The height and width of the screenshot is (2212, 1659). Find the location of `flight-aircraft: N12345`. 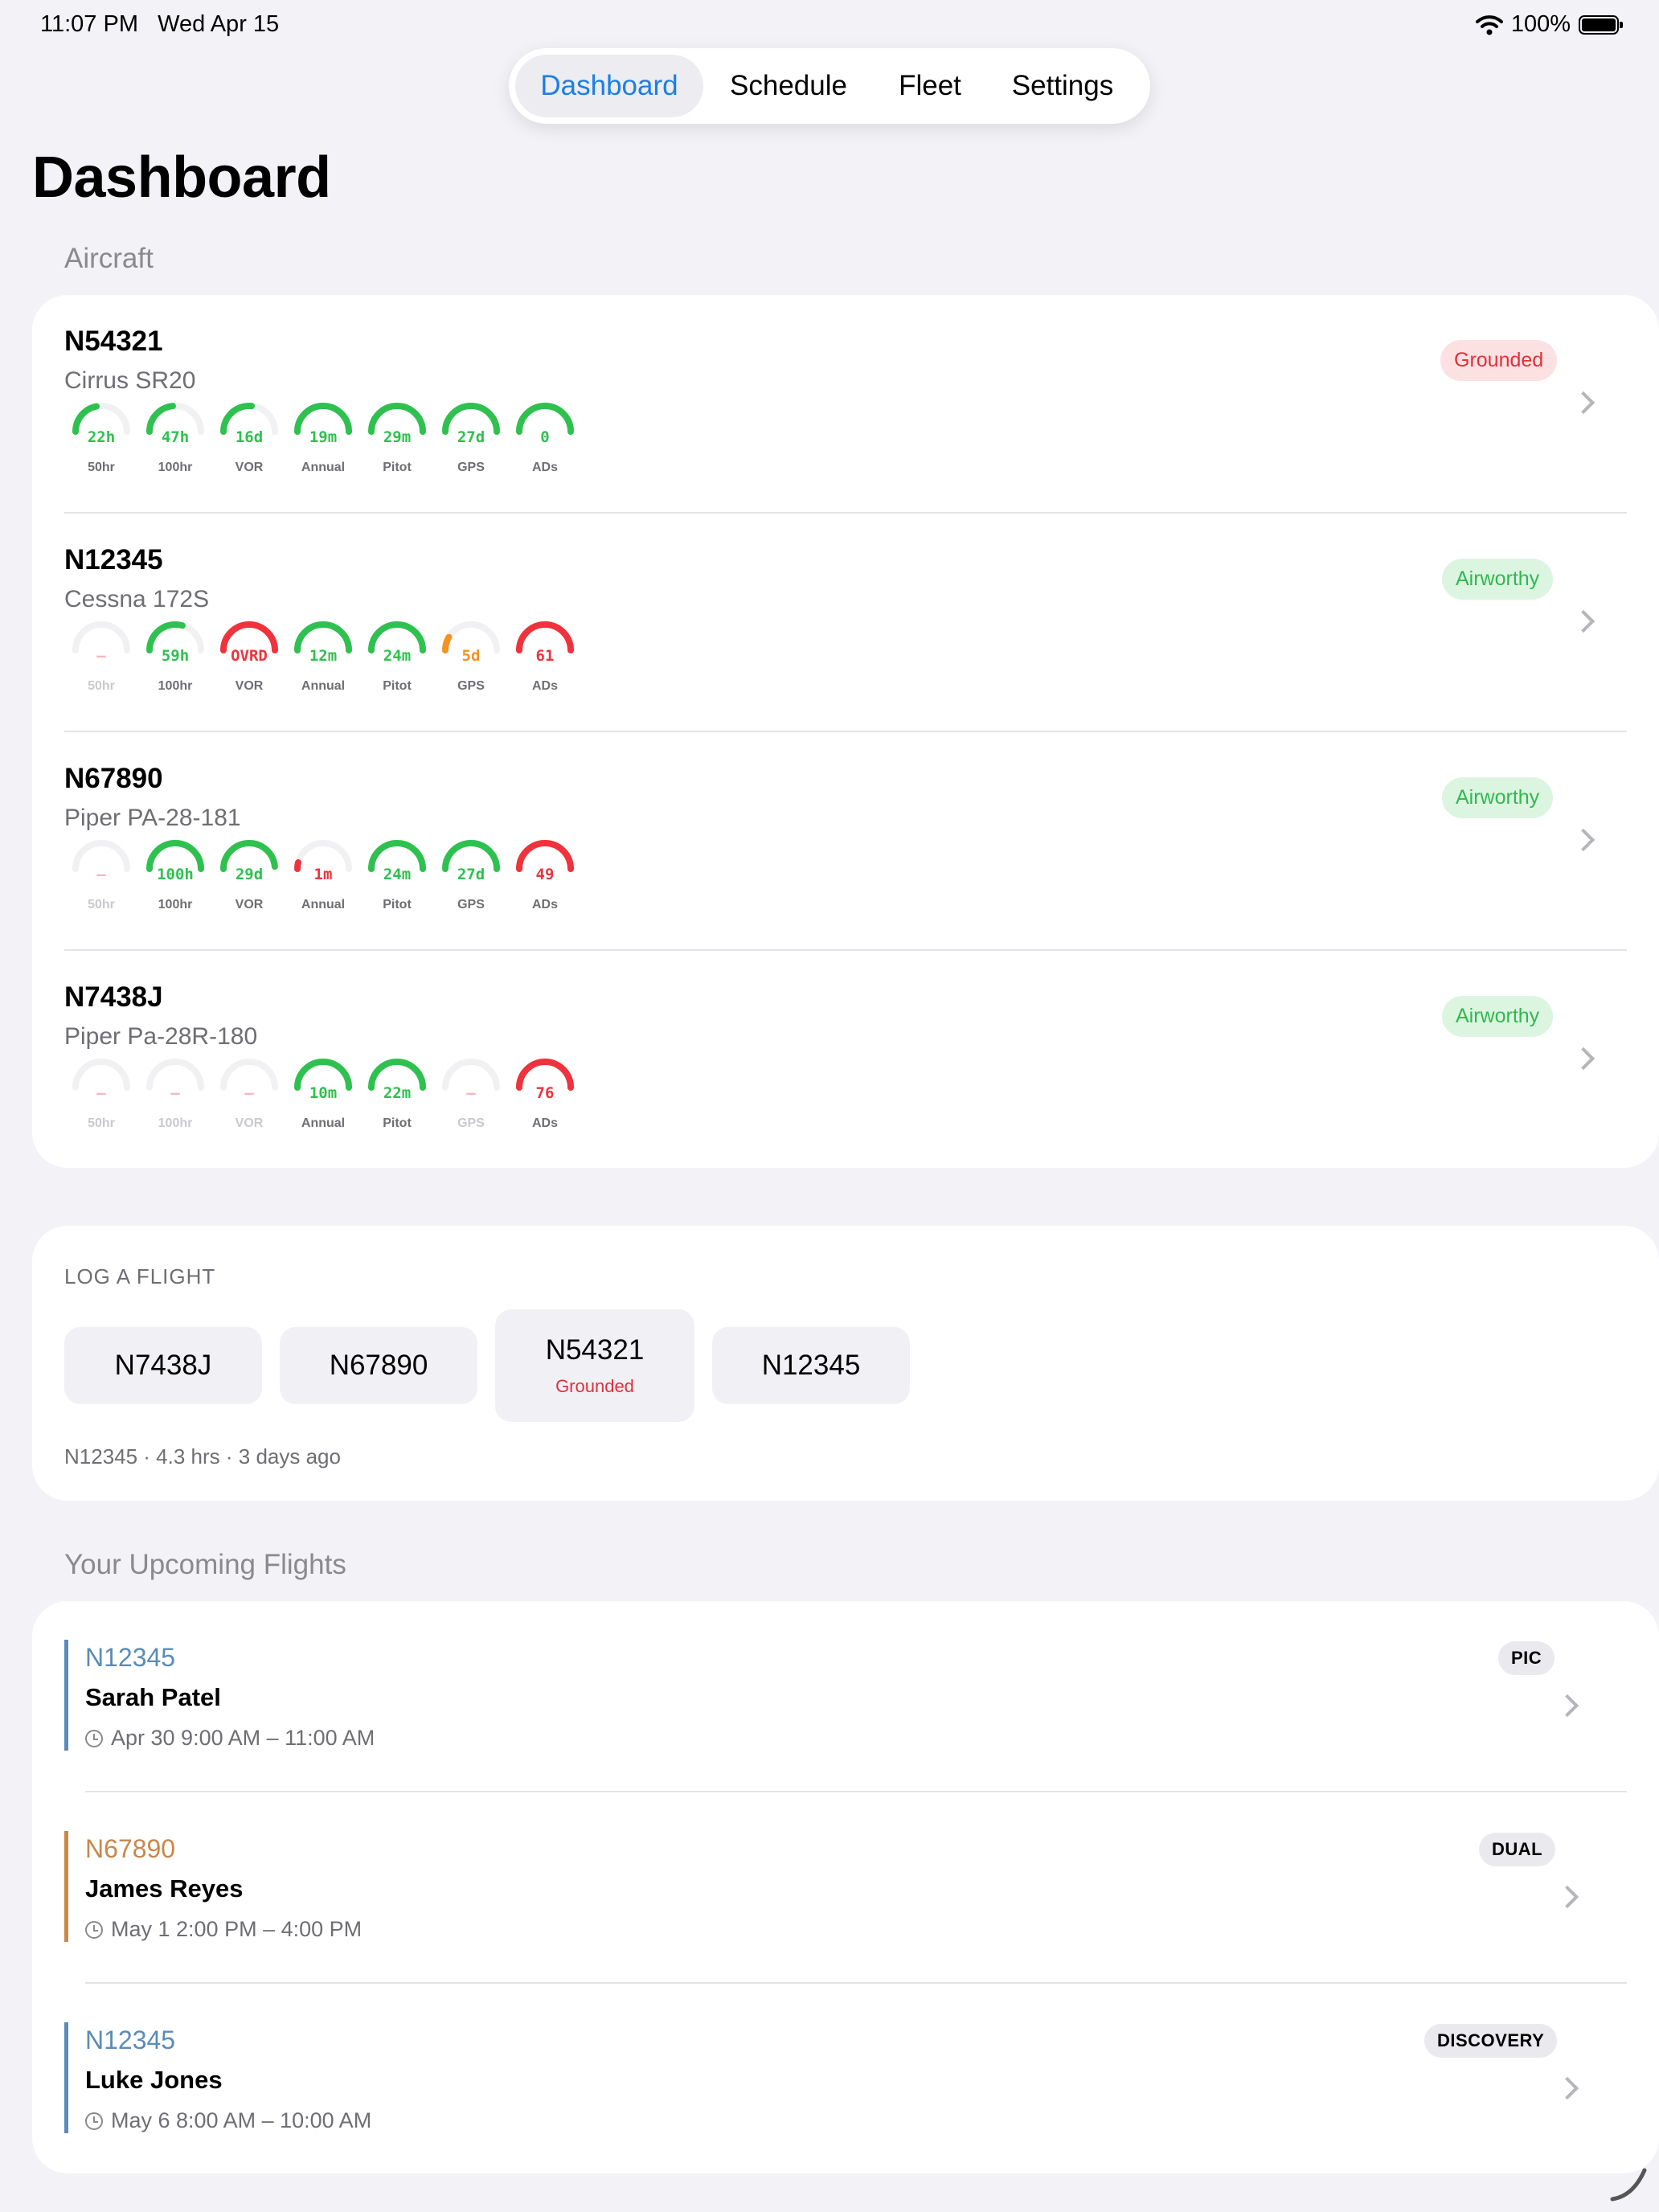

flight-aircraft: N12345 is located at coordinates (130, 2040).